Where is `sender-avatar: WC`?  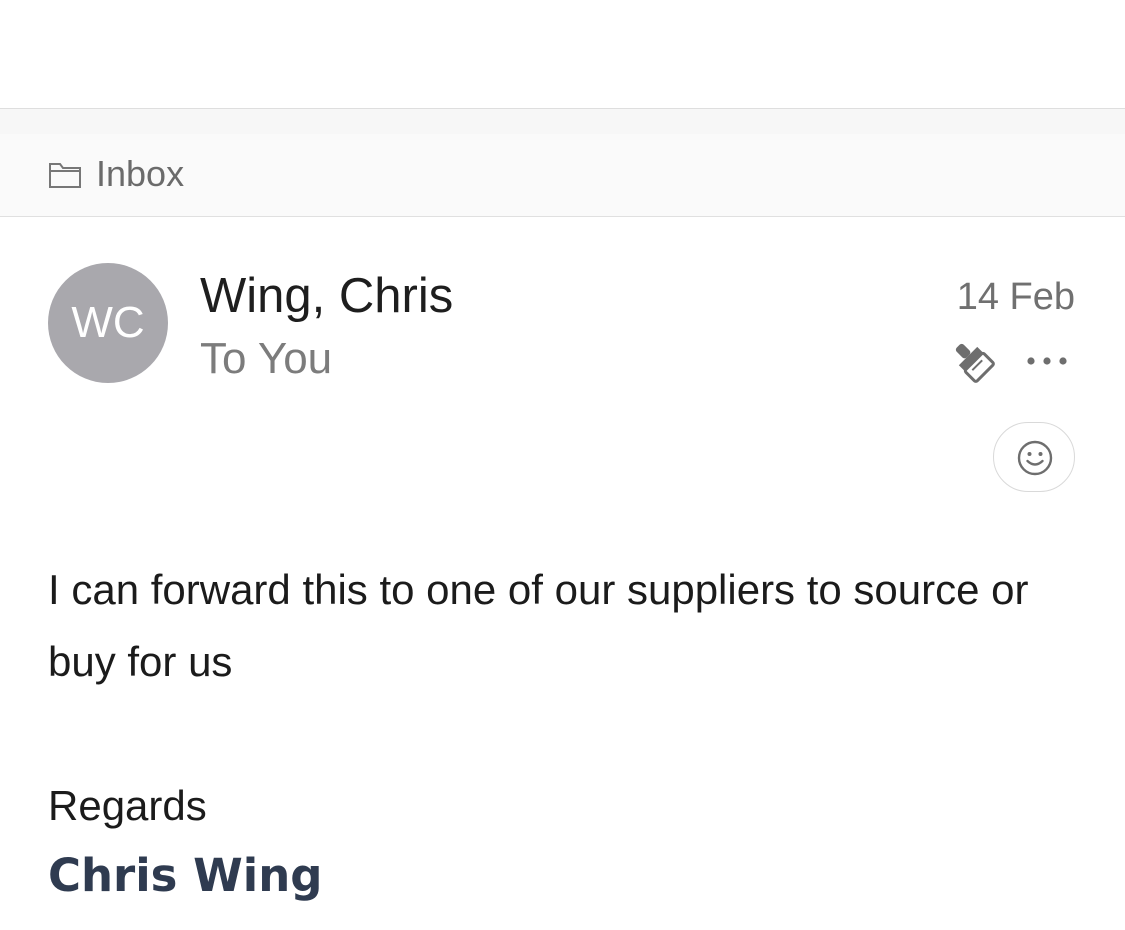
sender-avatar: WC is located at coordinates (108, 323).